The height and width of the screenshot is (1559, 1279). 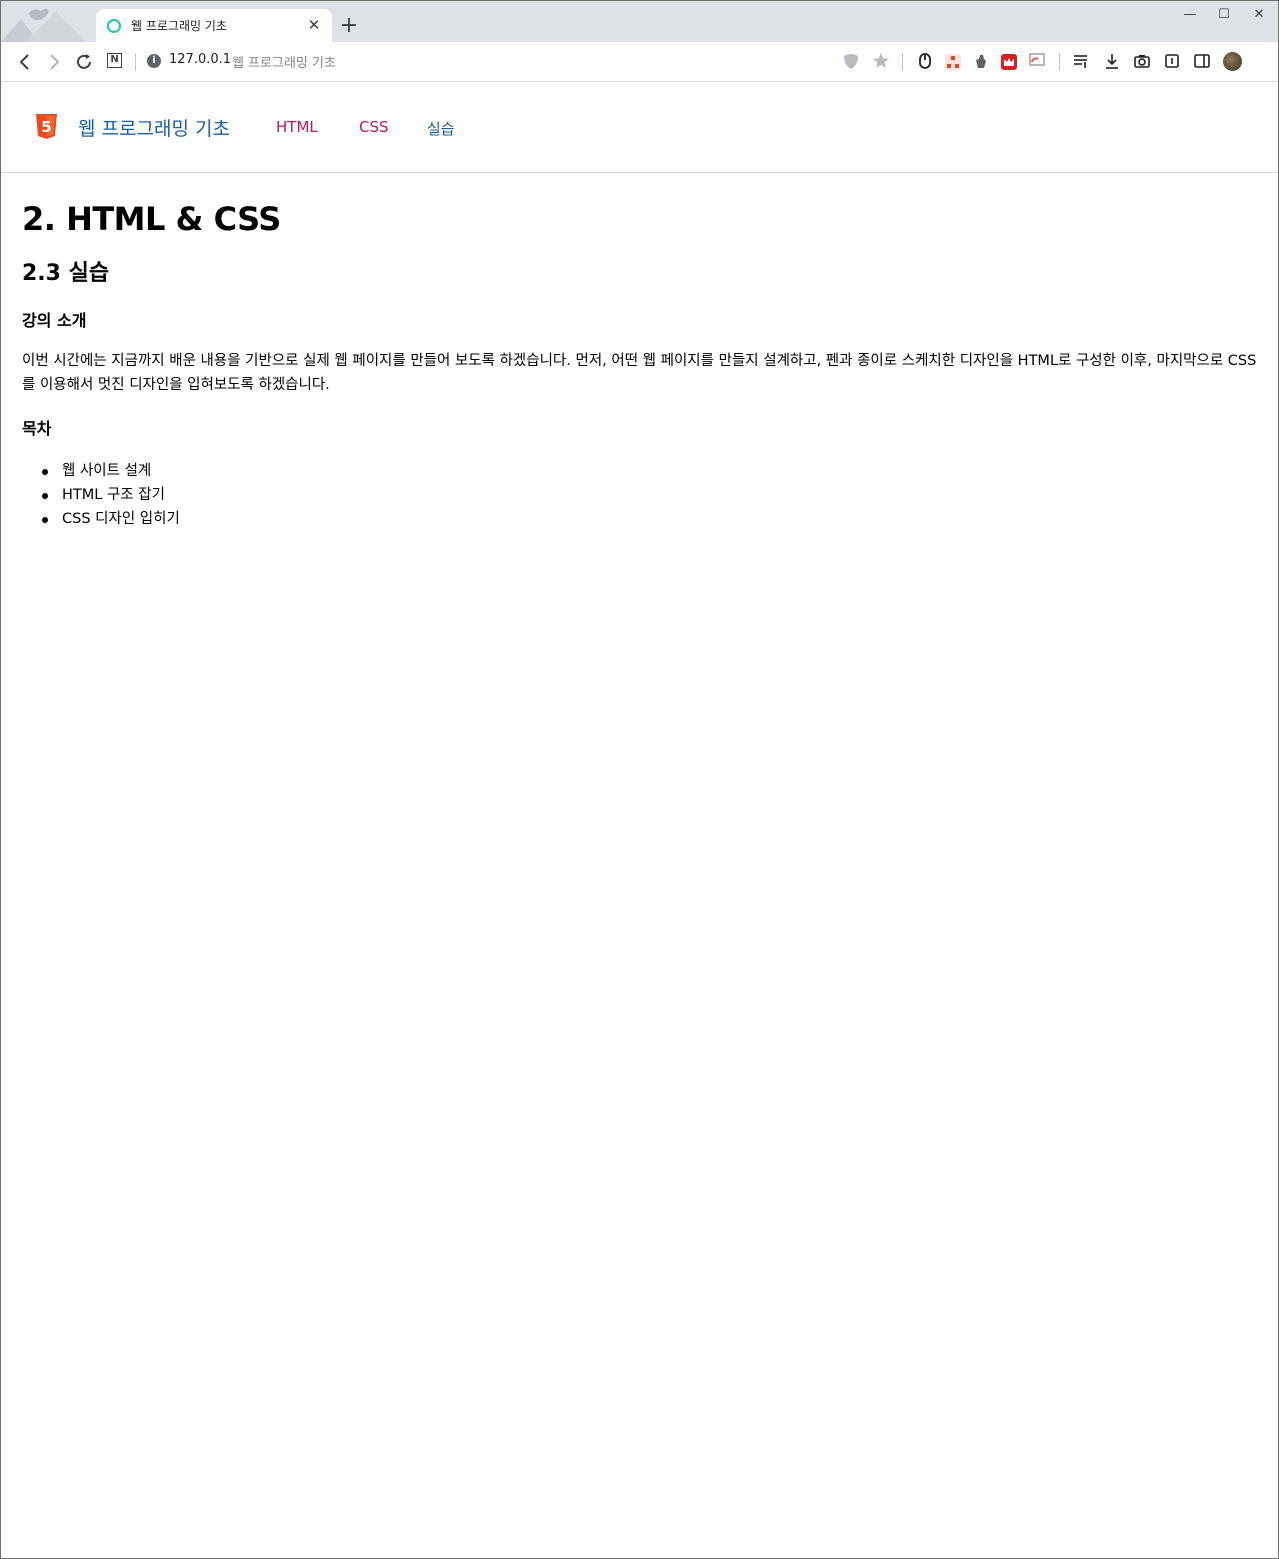 What do you see at coordinates (1112, 62) in the screenshot?
I see `download-icon` at bounding box center [1112, 62].